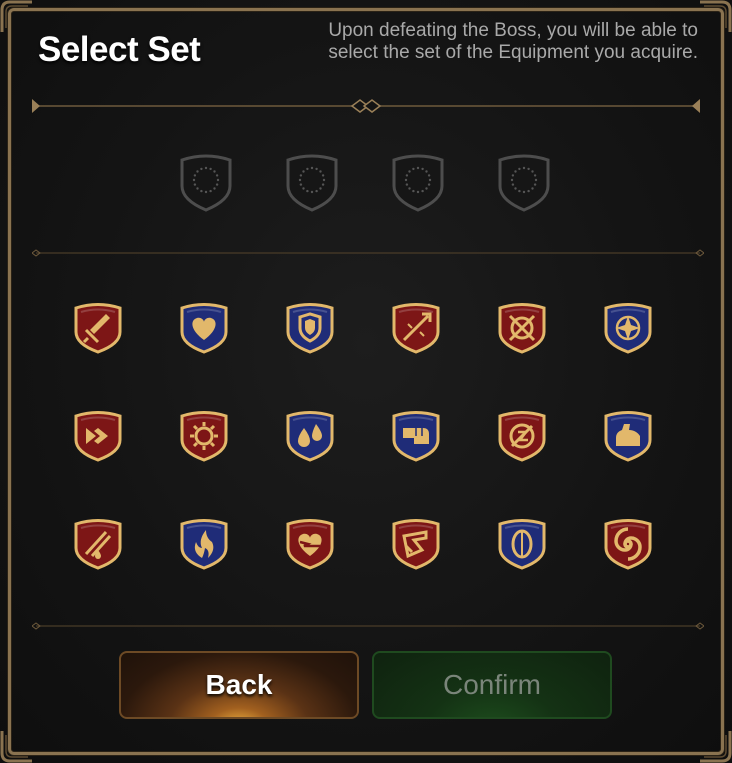 The image size is (732, 763). I want to click on swirl-icon, so click(628, 544).